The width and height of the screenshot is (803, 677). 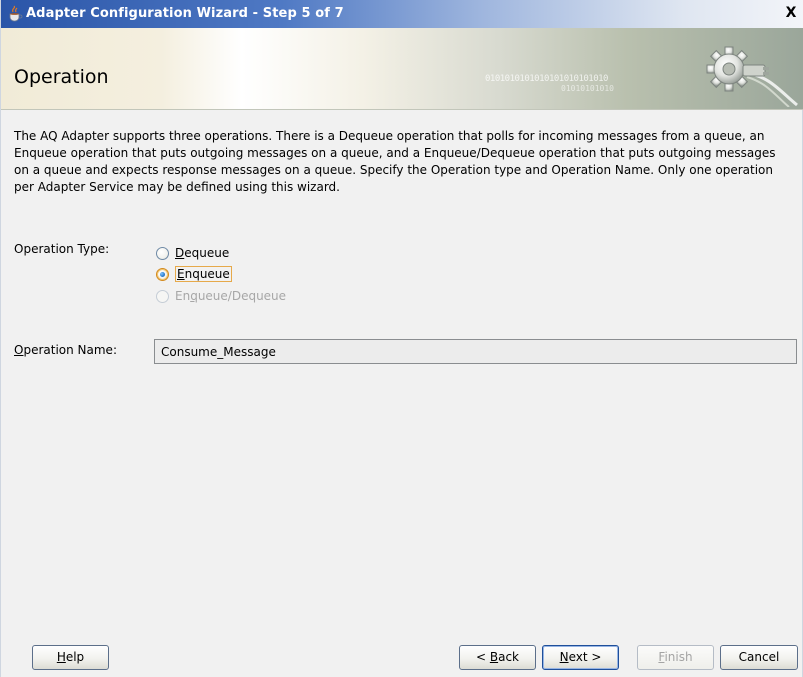 What do you see at coordinates (585, 657) in the screenshot?
I see `label-rest: ext >` at bounding box center [585, 657].